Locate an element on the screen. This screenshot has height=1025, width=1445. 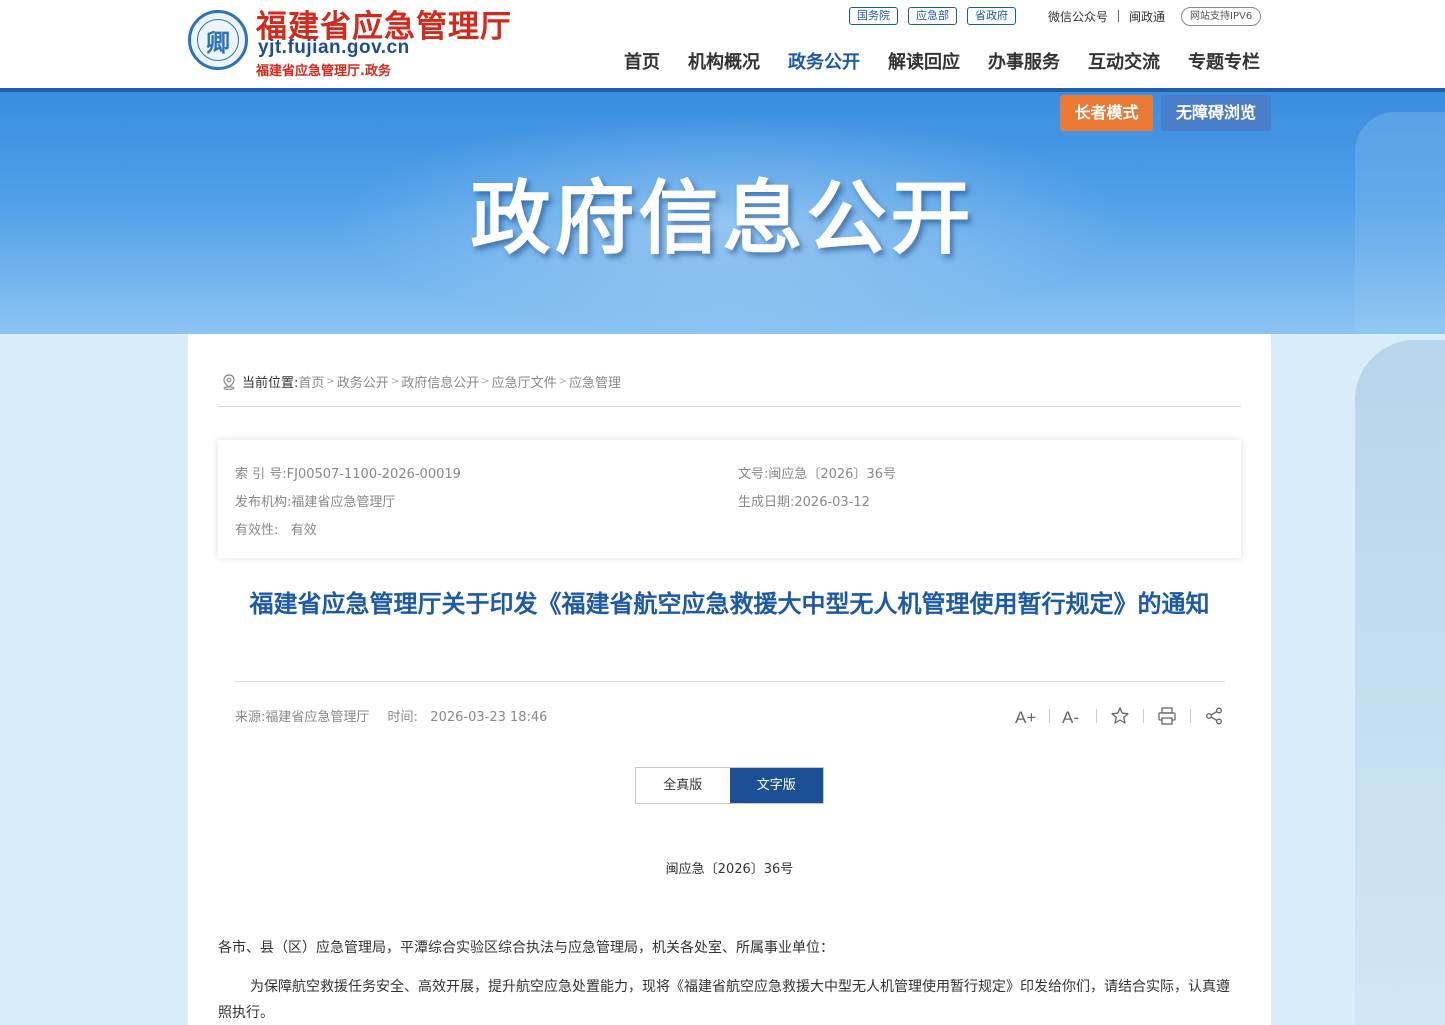
logo-emblem: 卿 is located at coordinates (218, 40).